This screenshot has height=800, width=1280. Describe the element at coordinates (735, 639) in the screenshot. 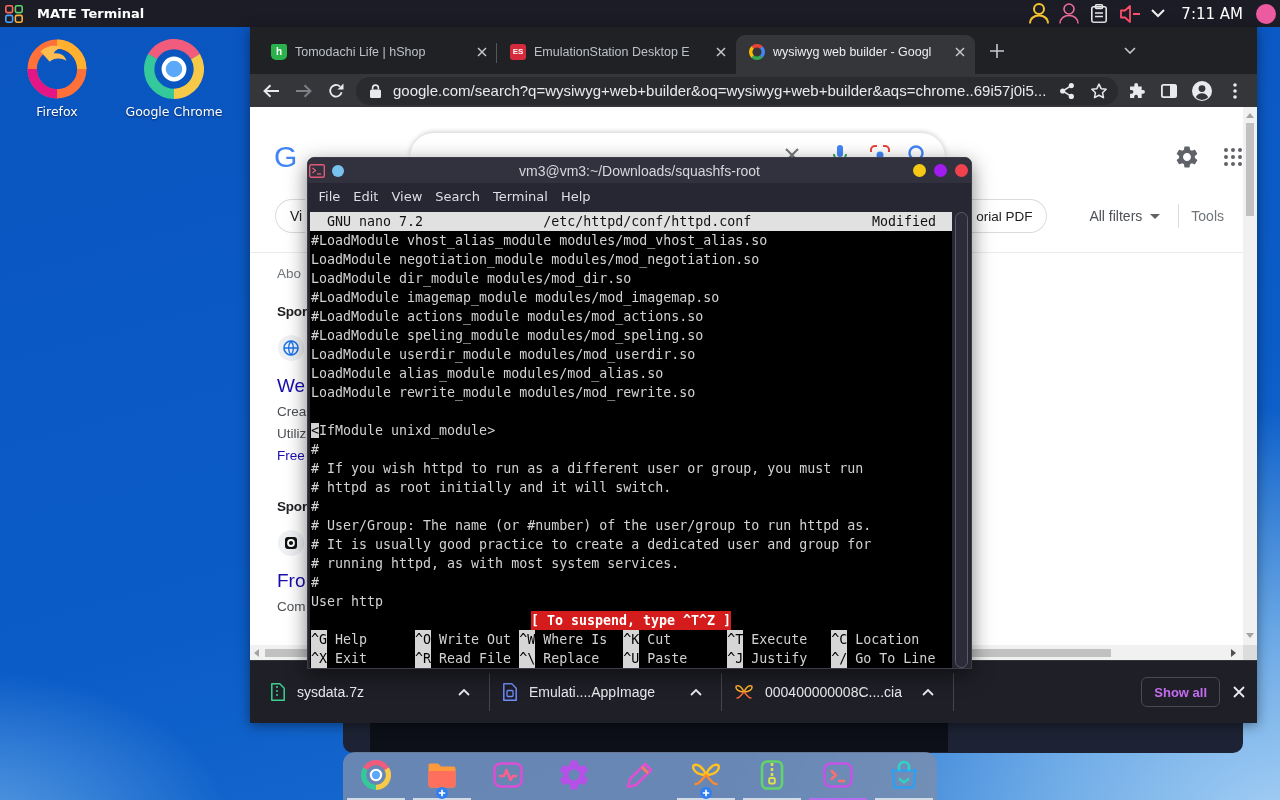

I see `shortcut-key: ^T` at that location.